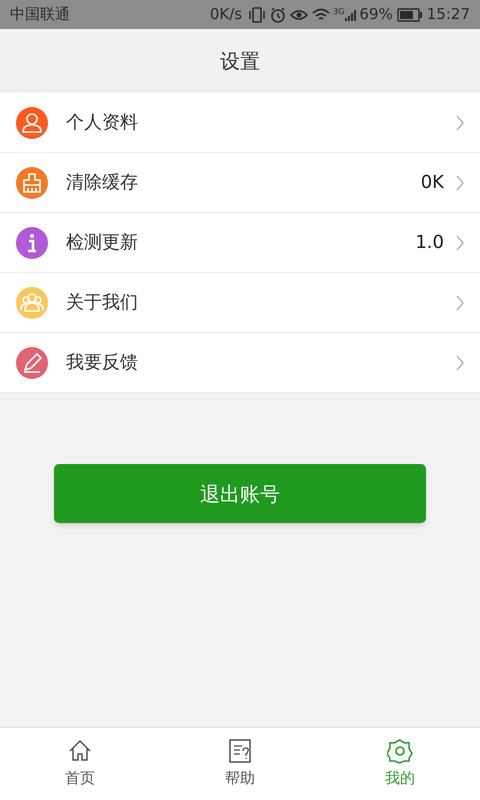  What do you see at coordinates (240, 61) in the screenshot?
I see `page-title: 设置` at bounding box center [240, 61].